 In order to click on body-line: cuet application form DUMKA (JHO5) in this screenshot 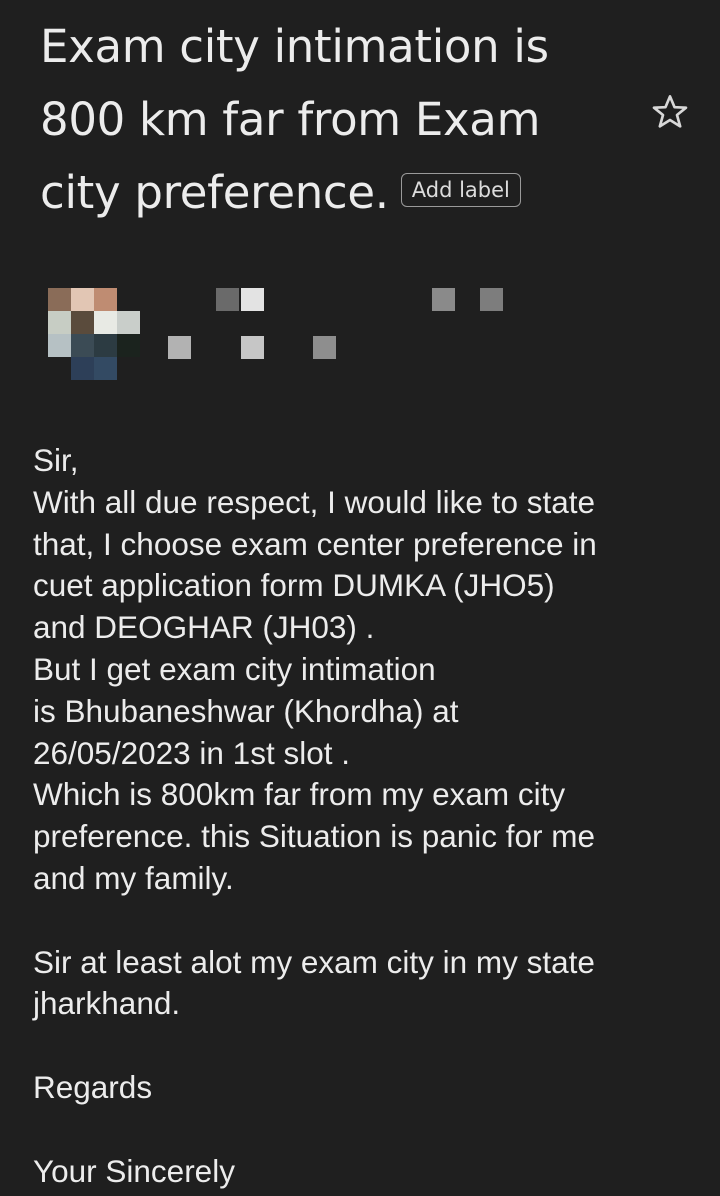, I will do `click(294, 585)`.